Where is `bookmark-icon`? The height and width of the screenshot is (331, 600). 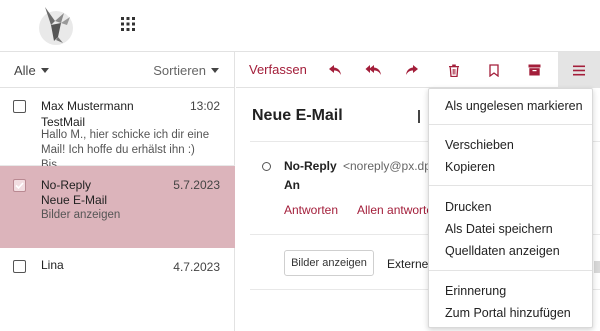
bookmark-icon is located at coordinates (494, 70).